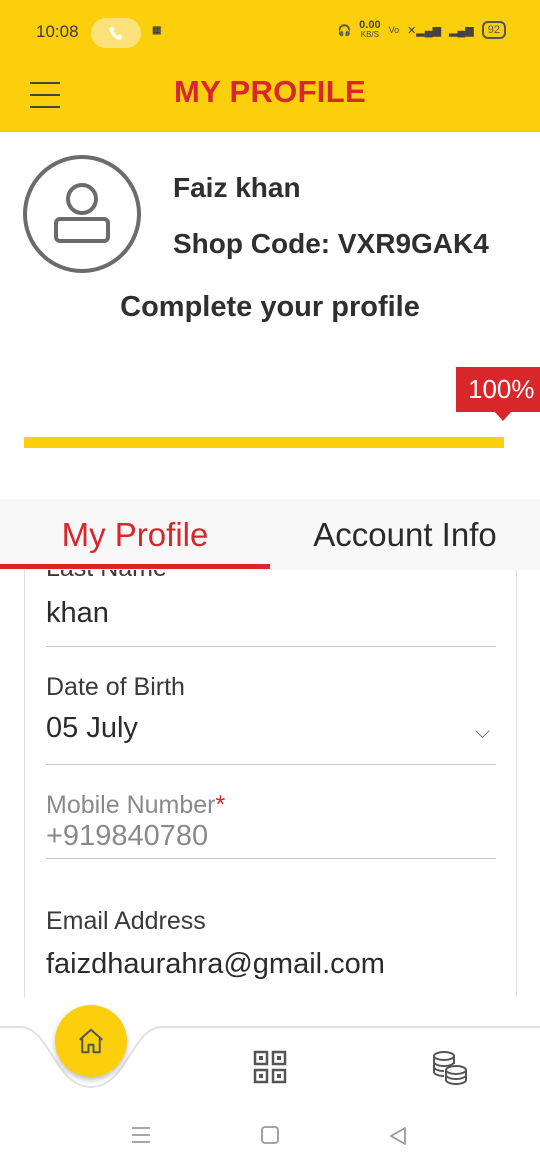  I want to click on app-header: MY PROFILE, so click(270, 96).